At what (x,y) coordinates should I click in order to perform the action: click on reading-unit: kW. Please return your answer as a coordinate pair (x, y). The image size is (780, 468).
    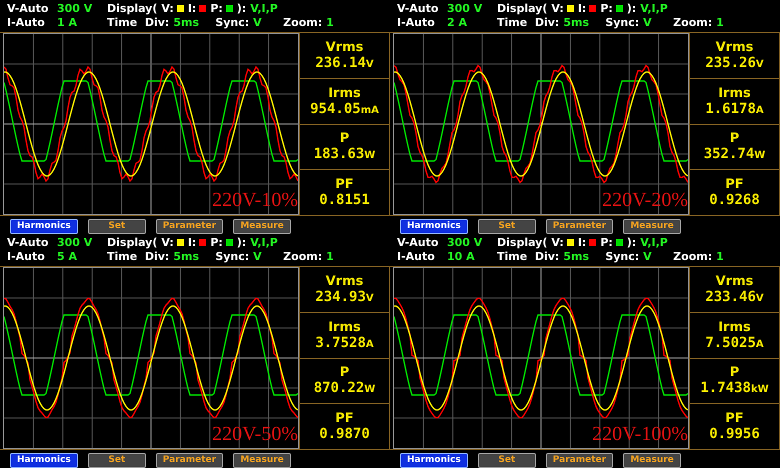
    Looking at the image, I should click on (759, 390).